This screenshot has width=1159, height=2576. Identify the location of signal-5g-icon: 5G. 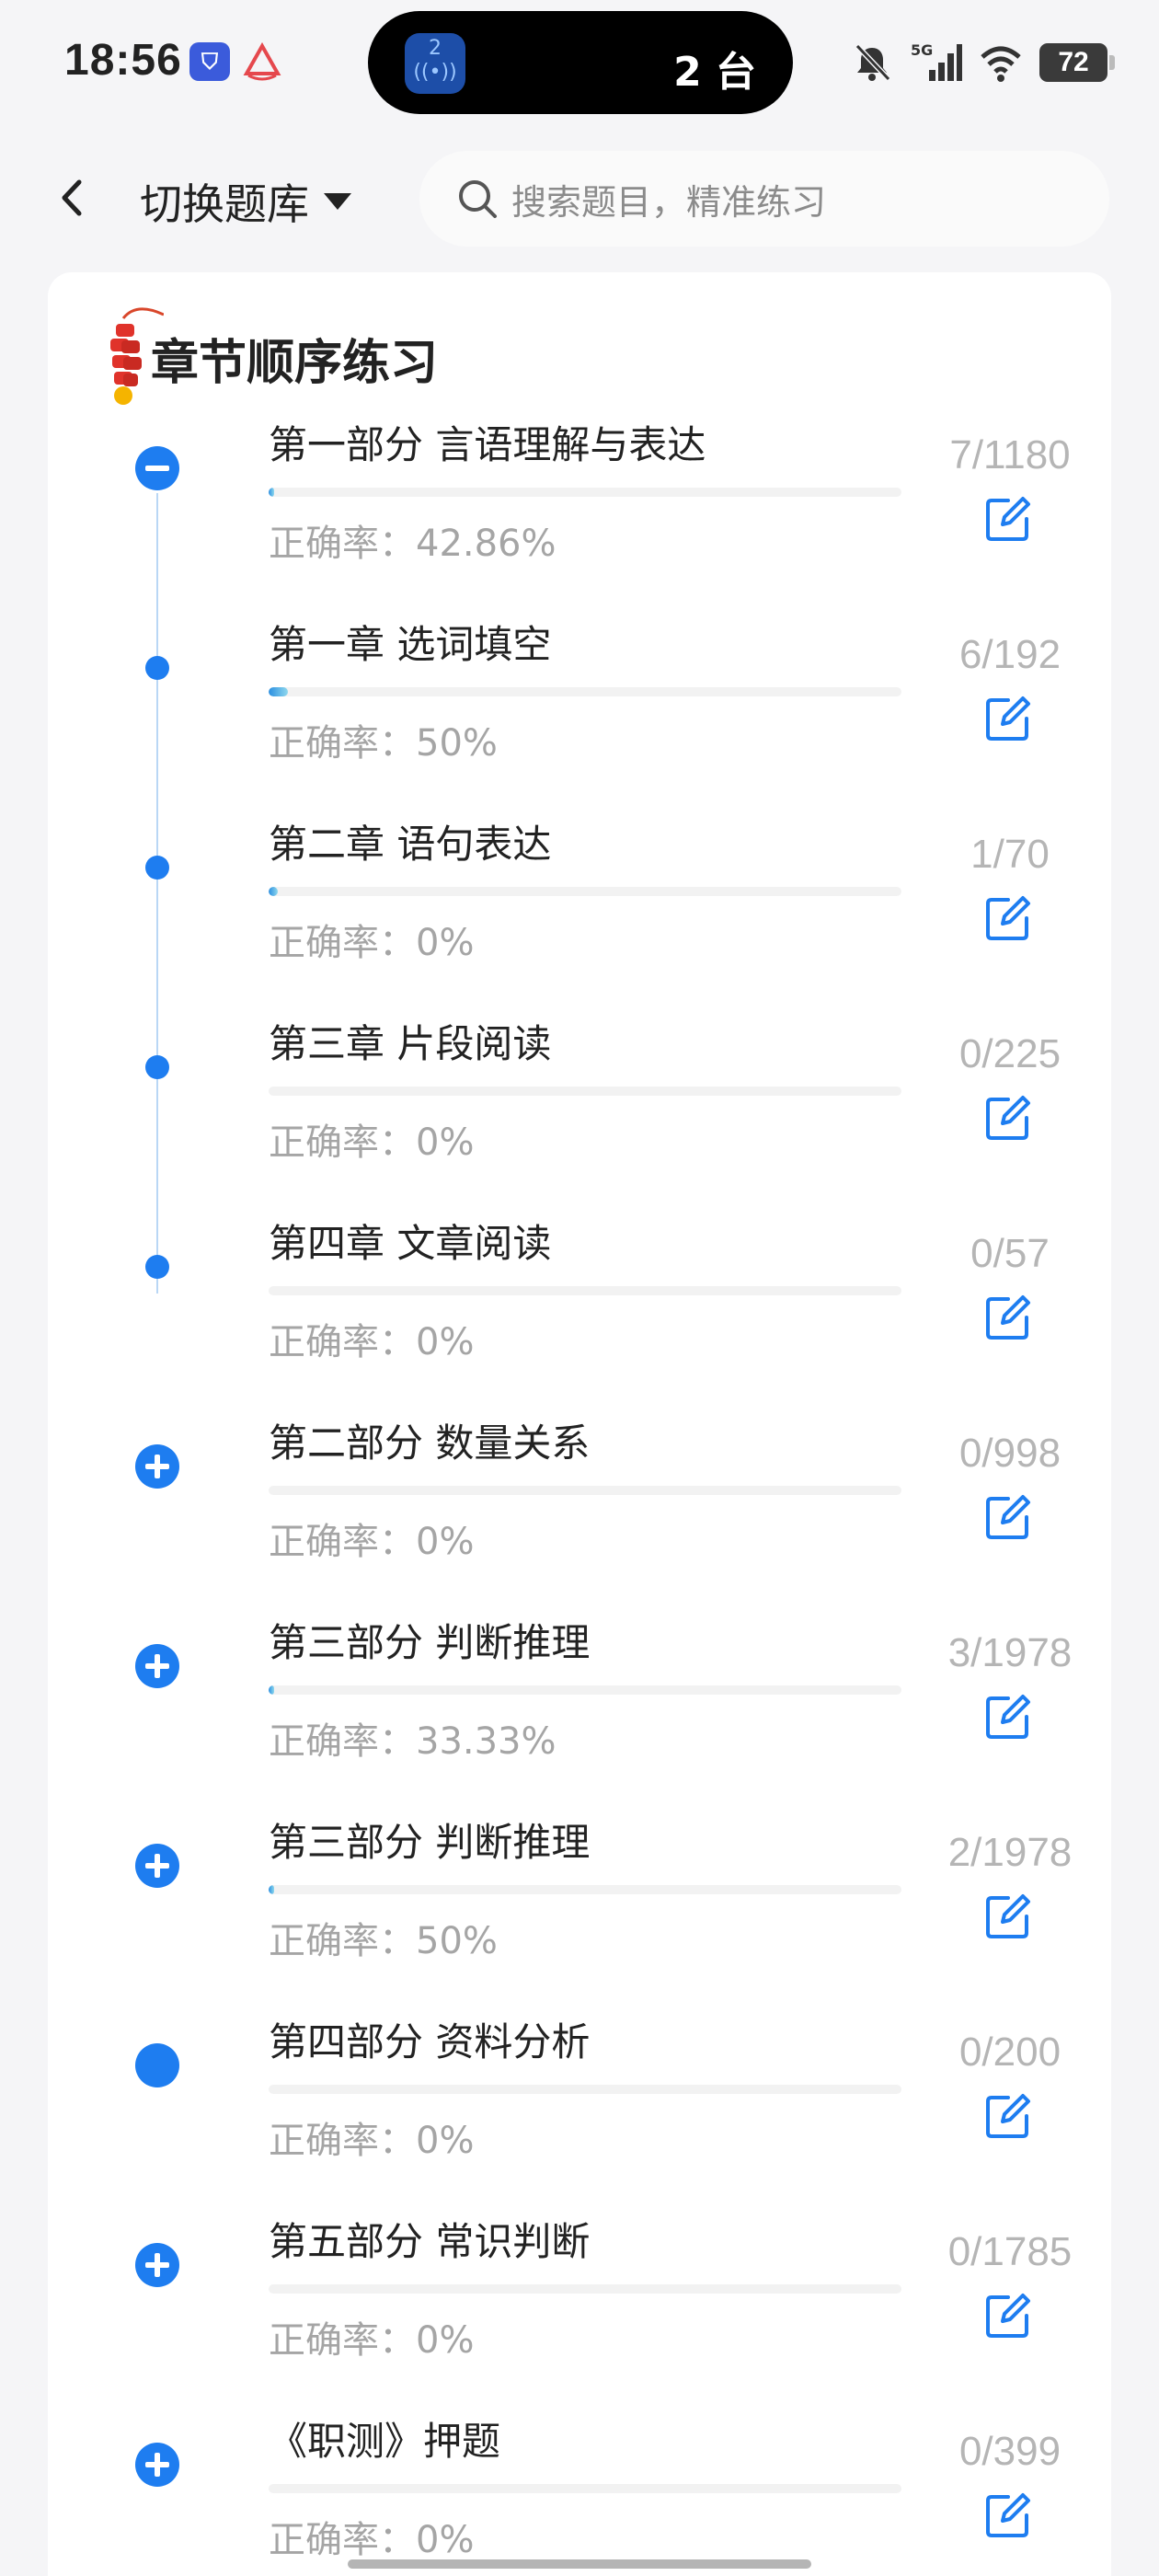
(936, 61).